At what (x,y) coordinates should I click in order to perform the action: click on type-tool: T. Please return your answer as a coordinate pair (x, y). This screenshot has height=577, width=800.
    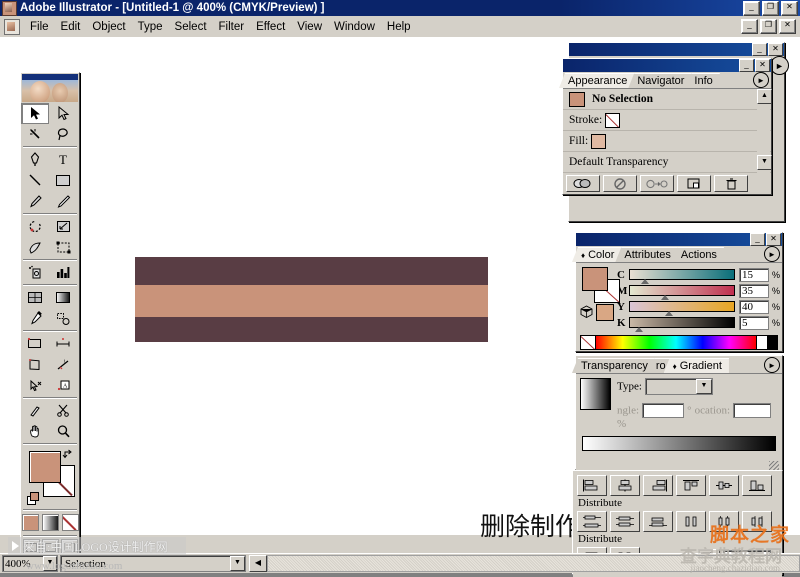
    Looking at the image, I should click on (63, 159).